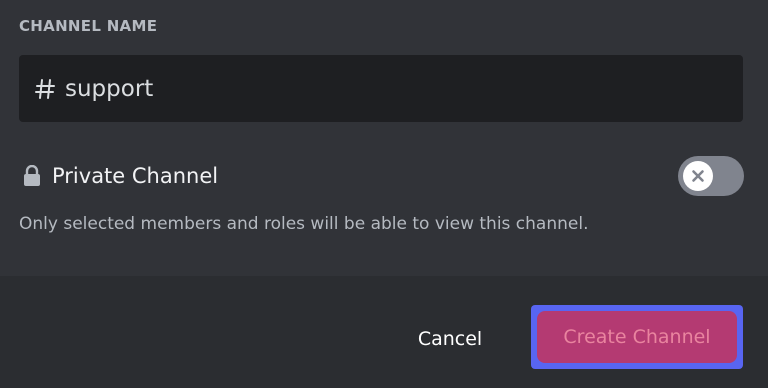  Describe the element at coordinates (88, 26) in the screenshot. I see `channel-name-label: CHANNEL NAME` at that location.